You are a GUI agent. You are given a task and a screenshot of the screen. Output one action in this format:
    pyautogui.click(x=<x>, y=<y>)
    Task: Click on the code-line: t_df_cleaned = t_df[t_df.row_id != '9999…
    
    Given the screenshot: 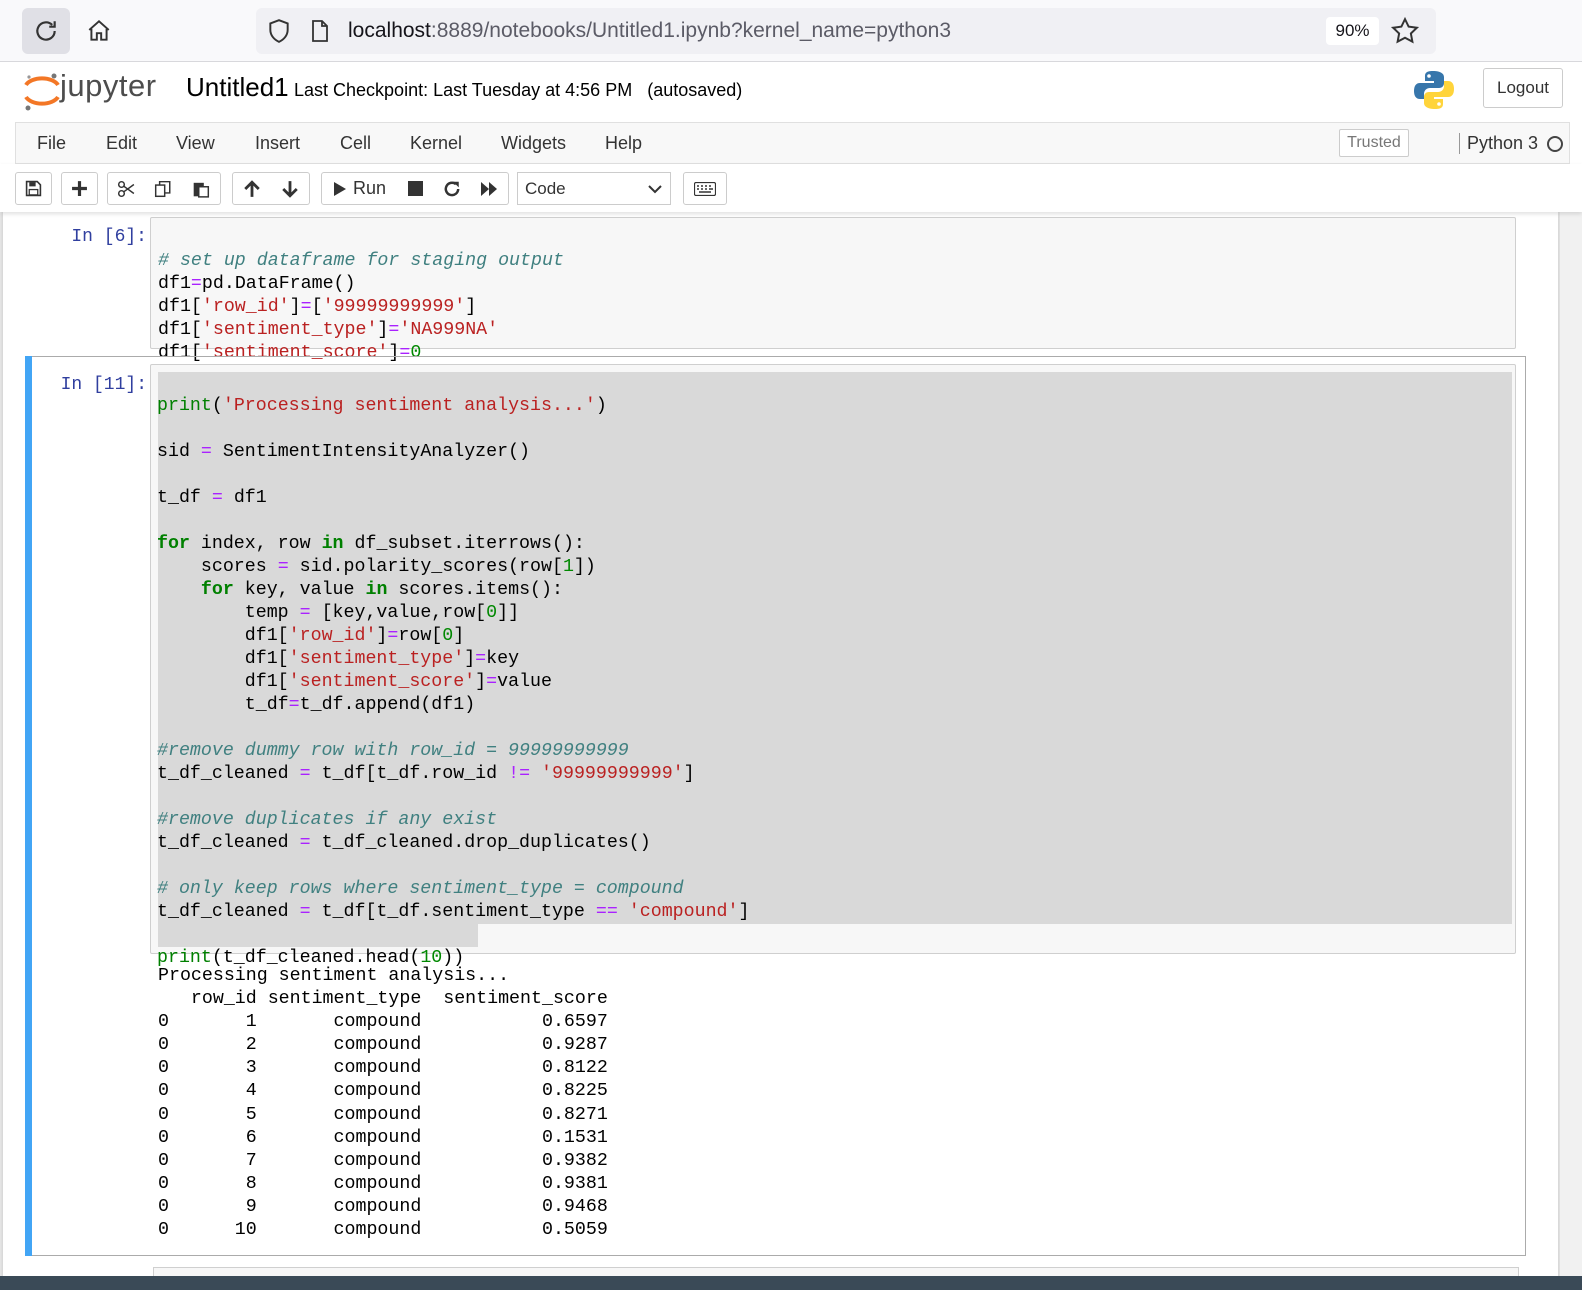 What is the action you would take?
    pyautogui.click(x=426, y=774)
    